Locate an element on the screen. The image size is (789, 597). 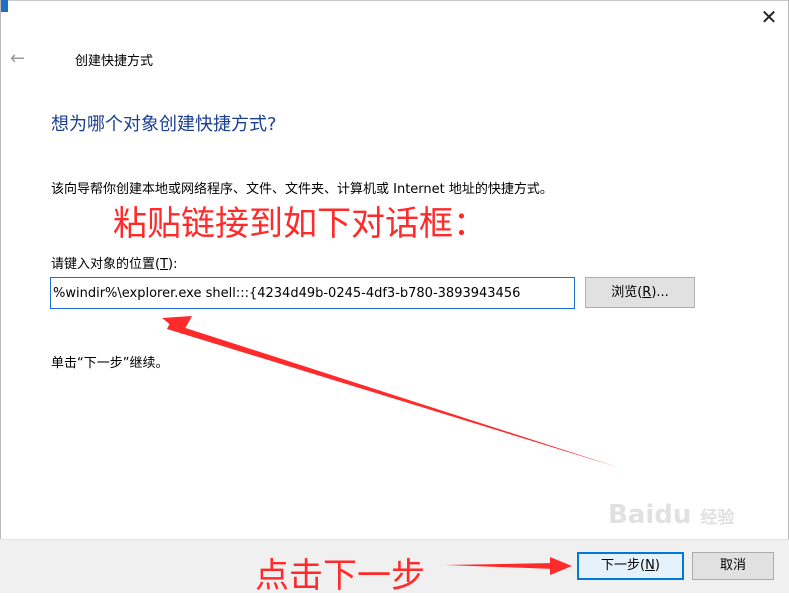
window-left-border is located at coordinates (0, 296).